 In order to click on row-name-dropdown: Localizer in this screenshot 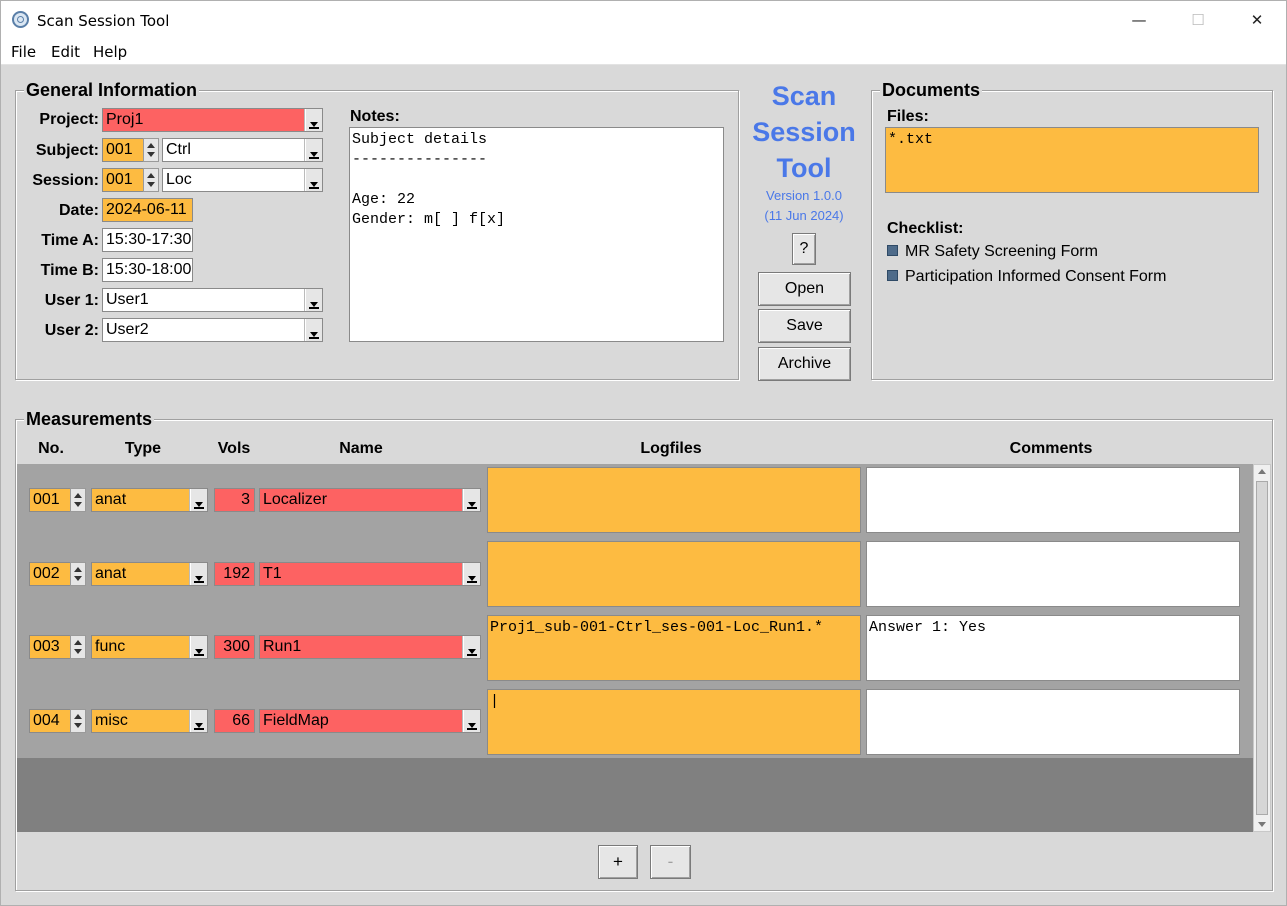, I will do `click(370, 500)`.